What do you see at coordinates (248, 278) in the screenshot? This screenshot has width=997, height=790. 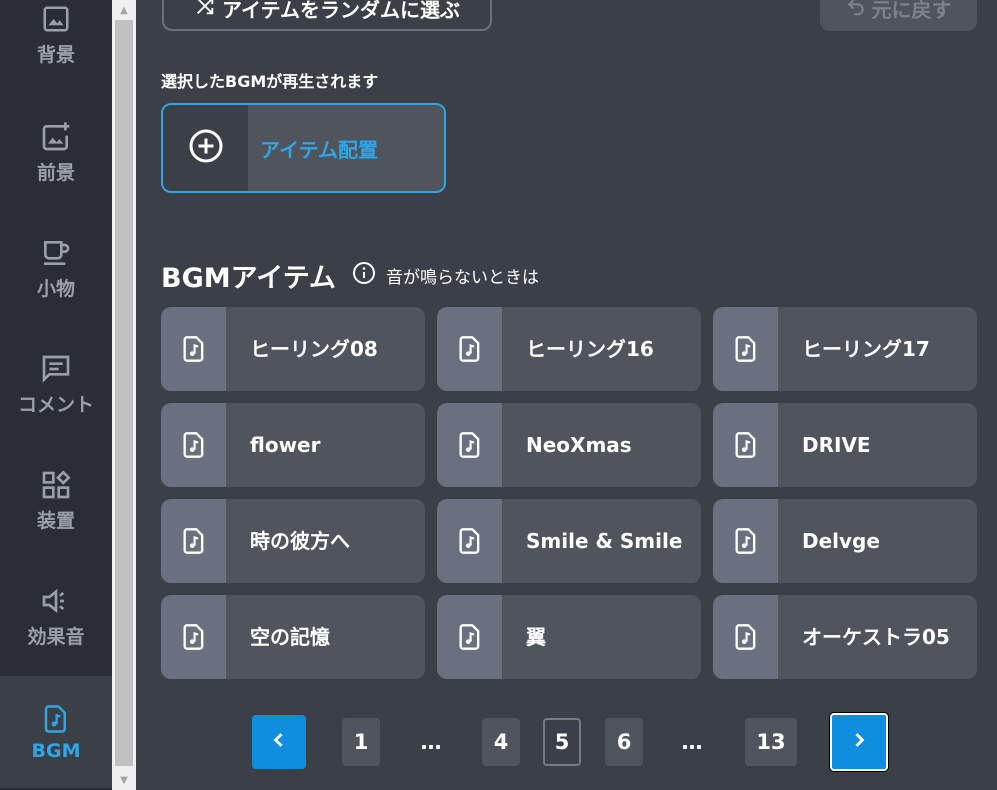 I see `section-title: BGMアイテム` at bounding box center [248, 278].